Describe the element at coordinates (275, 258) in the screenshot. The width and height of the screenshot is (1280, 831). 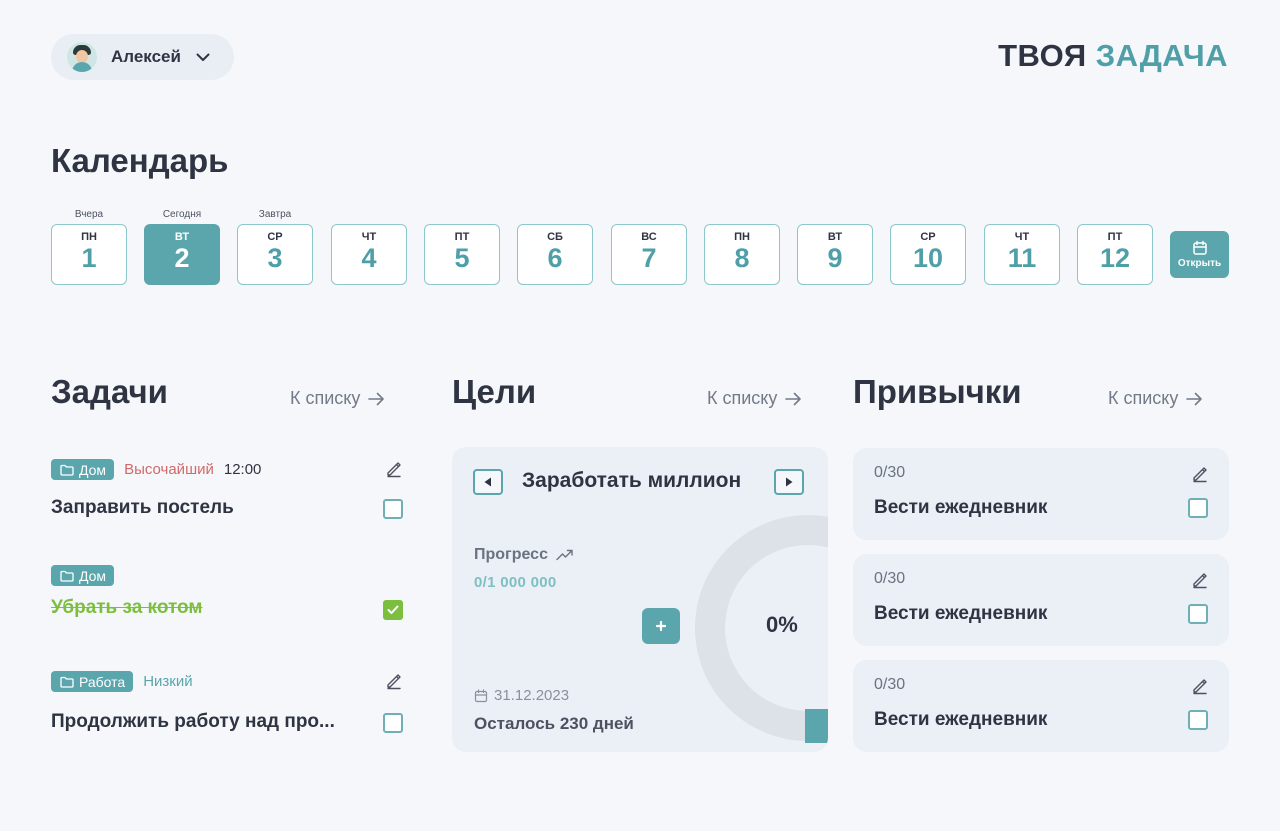
I see `day-number: 3` at that location.